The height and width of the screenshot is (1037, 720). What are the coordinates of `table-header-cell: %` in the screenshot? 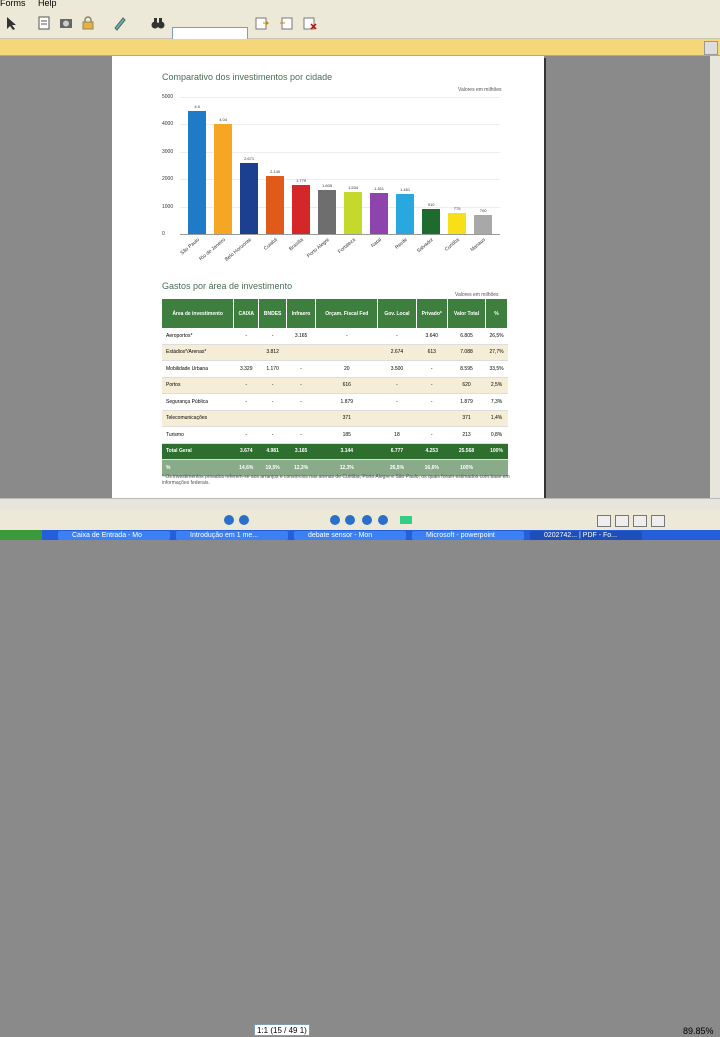 It's located at (496, 313).